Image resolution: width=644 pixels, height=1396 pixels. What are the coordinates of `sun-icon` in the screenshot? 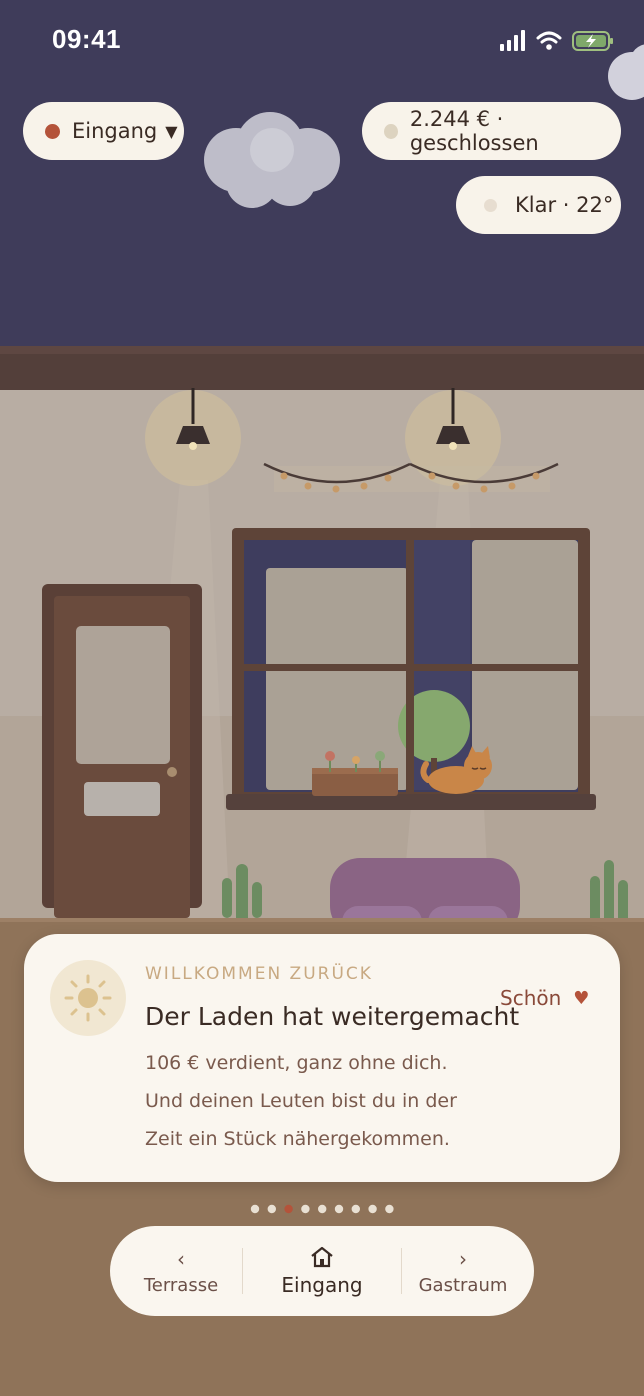 It's located at (88, 998).